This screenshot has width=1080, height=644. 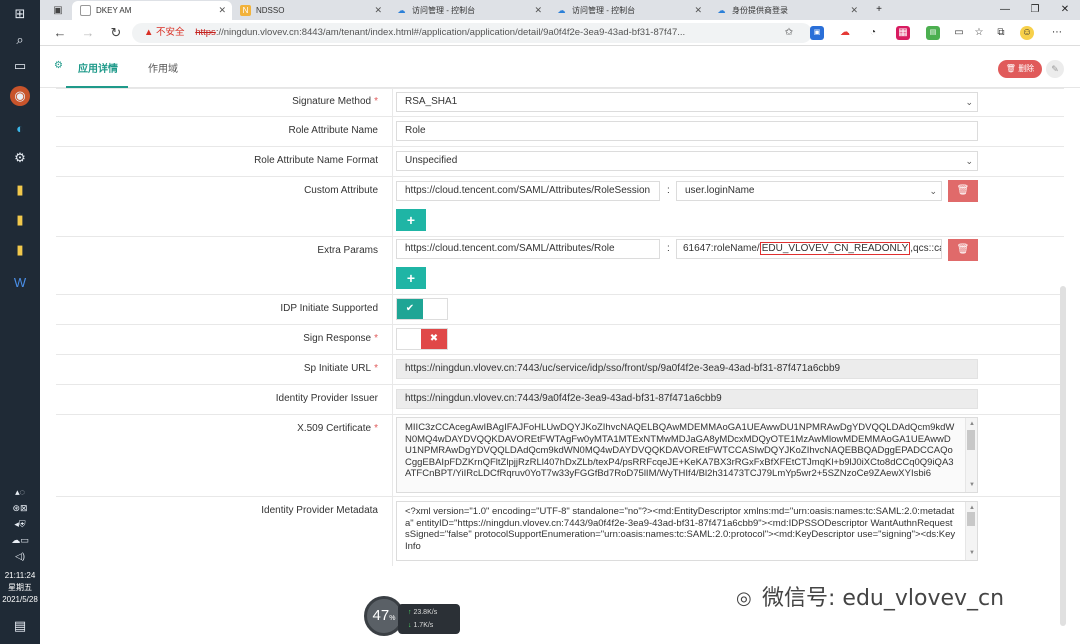 I want to click on task-view-icon: ▭, so click(x=20, y=66).